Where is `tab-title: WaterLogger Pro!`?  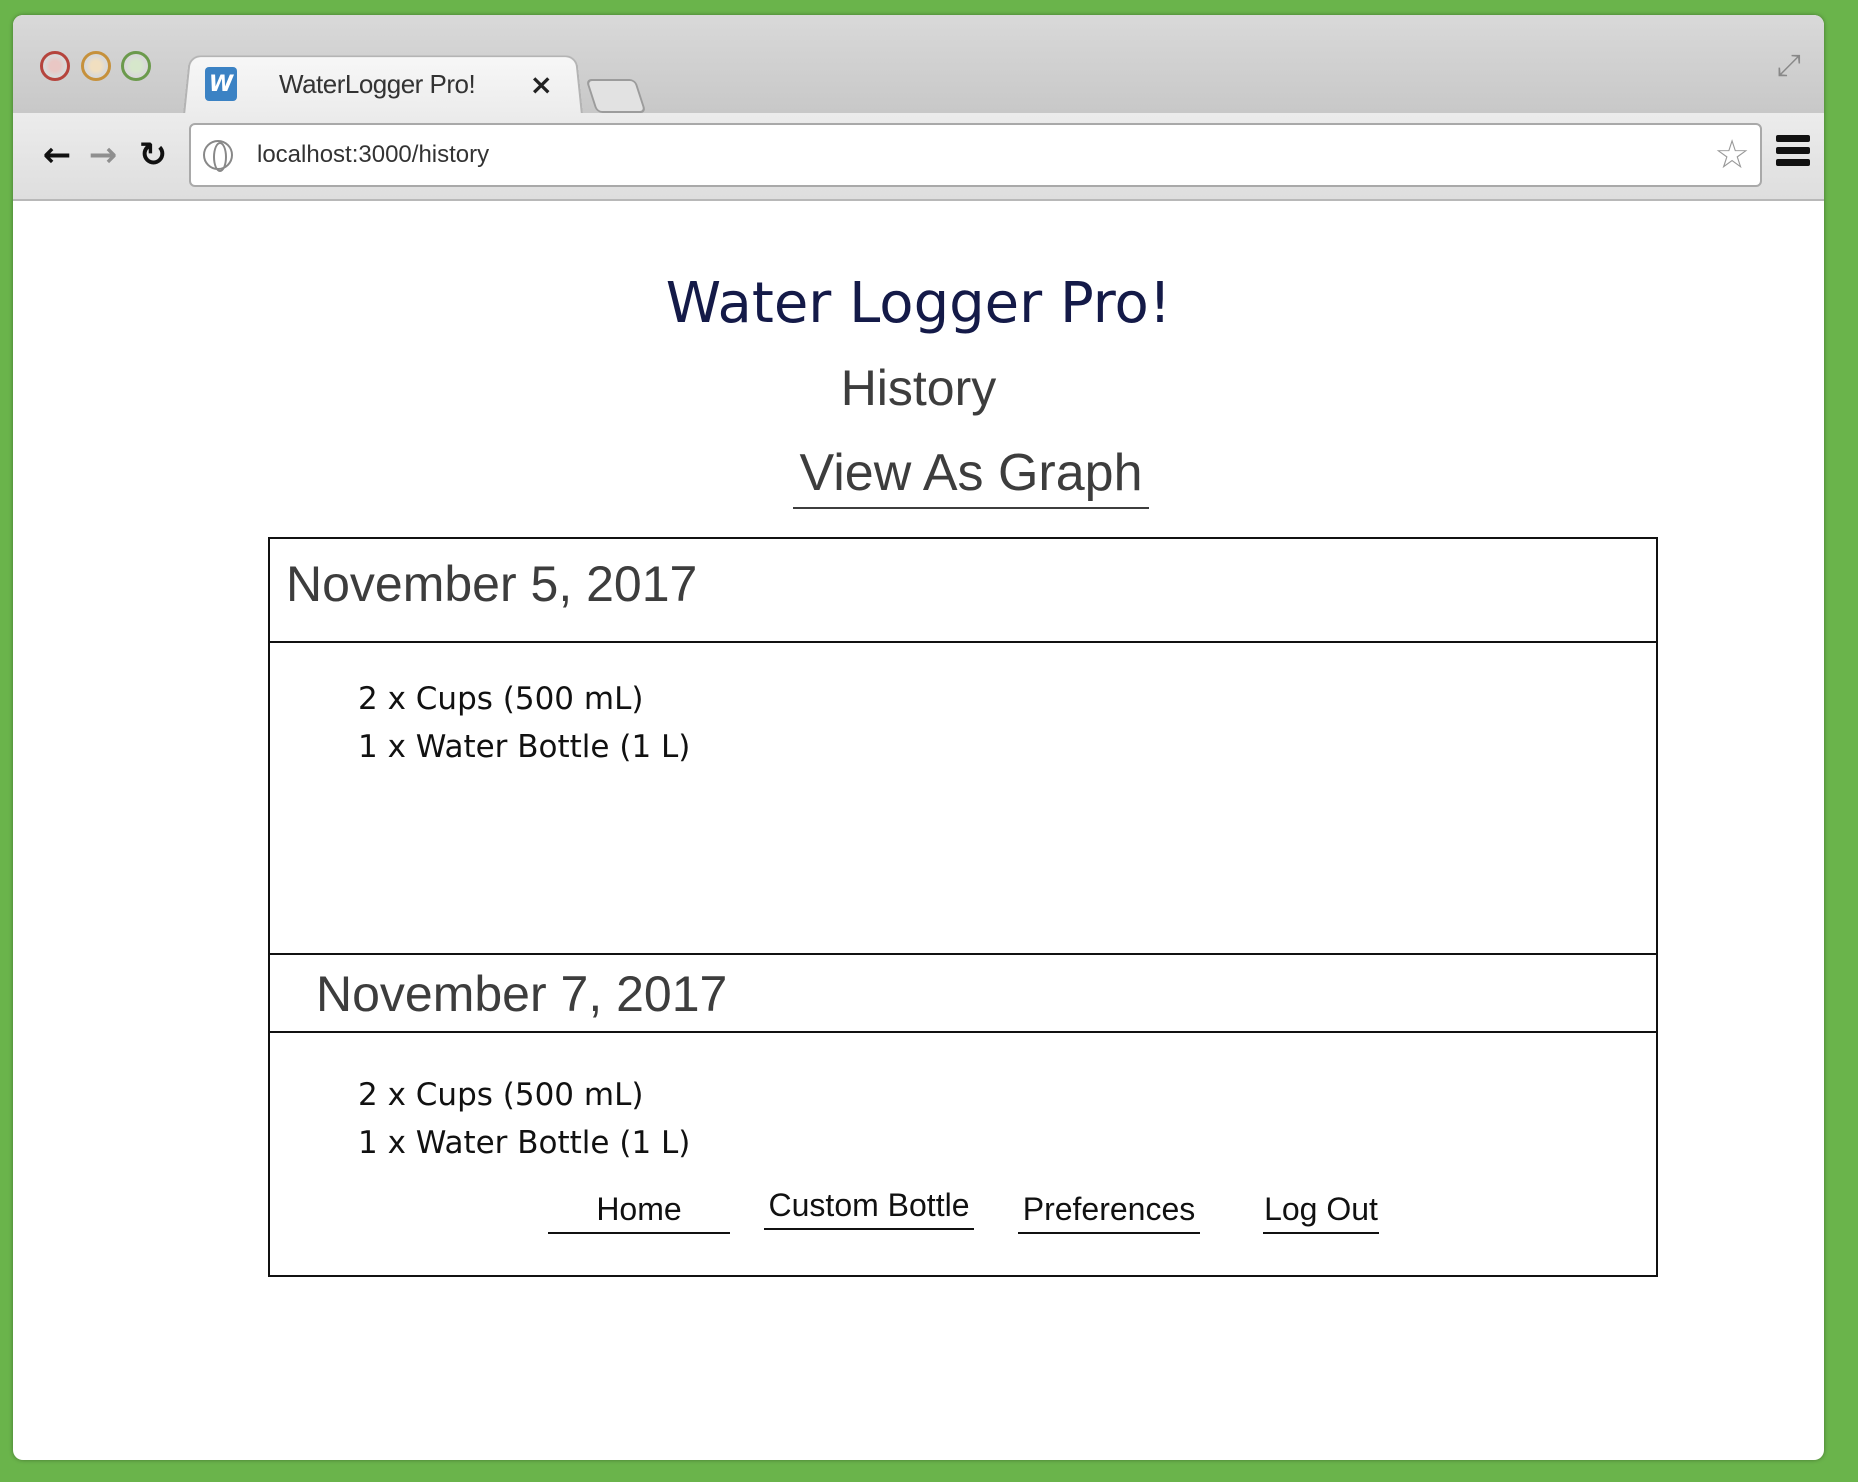
tab-title: WaterLogger Pro! is located at coordinates (377, 83).